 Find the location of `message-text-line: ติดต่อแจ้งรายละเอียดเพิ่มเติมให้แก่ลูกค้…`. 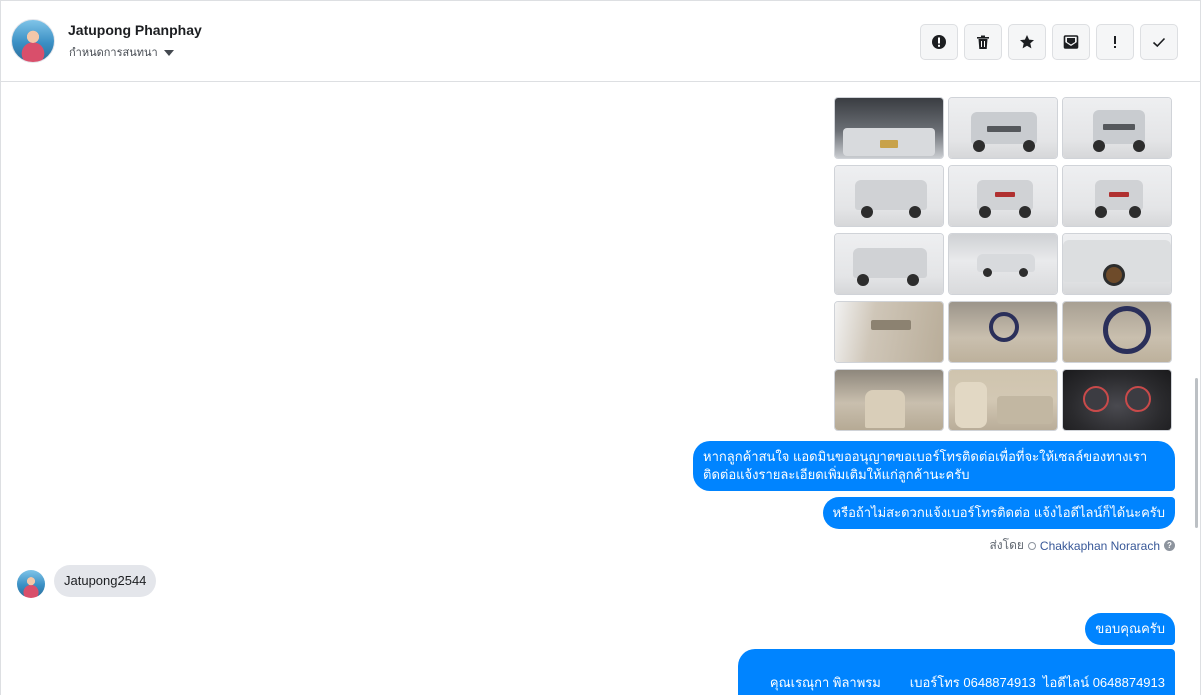

message-text-line: ติดต่อแจ้งรายละเอียดเพิ่มเติมให้แก่ลูกค้… is located at coordinates (836, 474).